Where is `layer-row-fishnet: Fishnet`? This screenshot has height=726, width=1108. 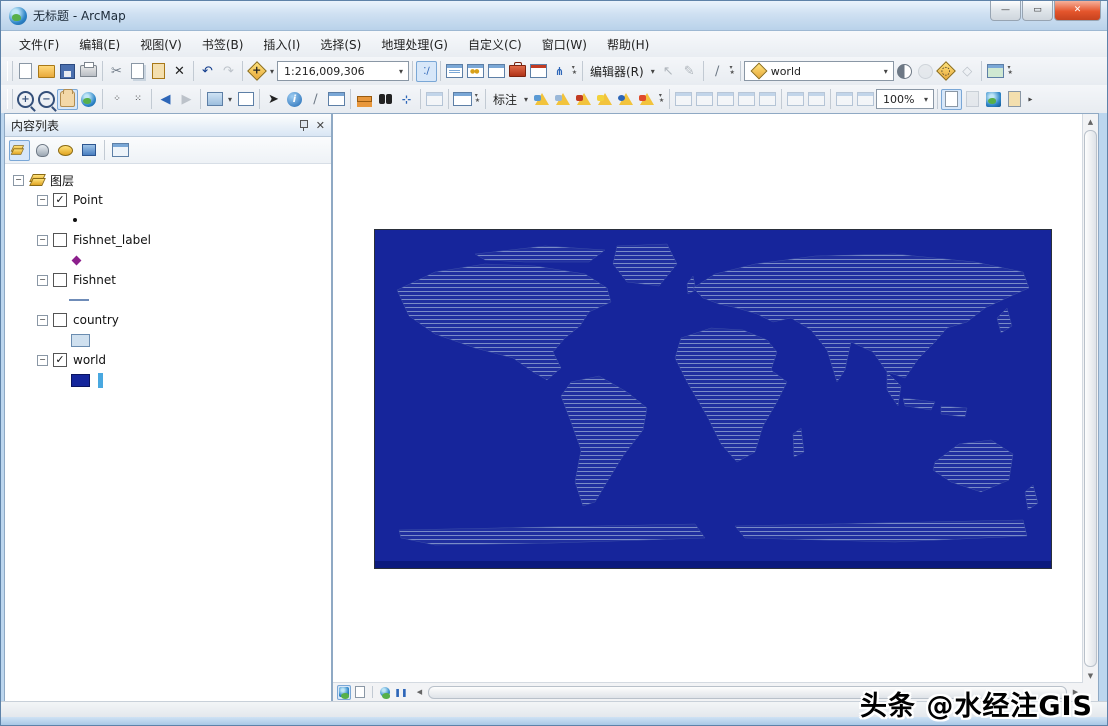
layer-row-fishnet: Fishnet is located at coordinates (184, 280).